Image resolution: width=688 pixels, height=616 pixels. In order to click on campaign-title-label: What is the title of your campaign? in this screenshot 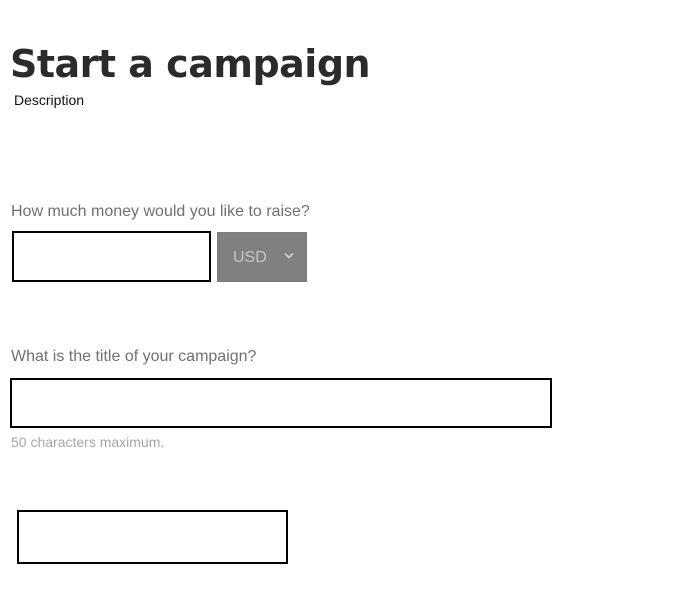, I will do `click(134, 356)`.